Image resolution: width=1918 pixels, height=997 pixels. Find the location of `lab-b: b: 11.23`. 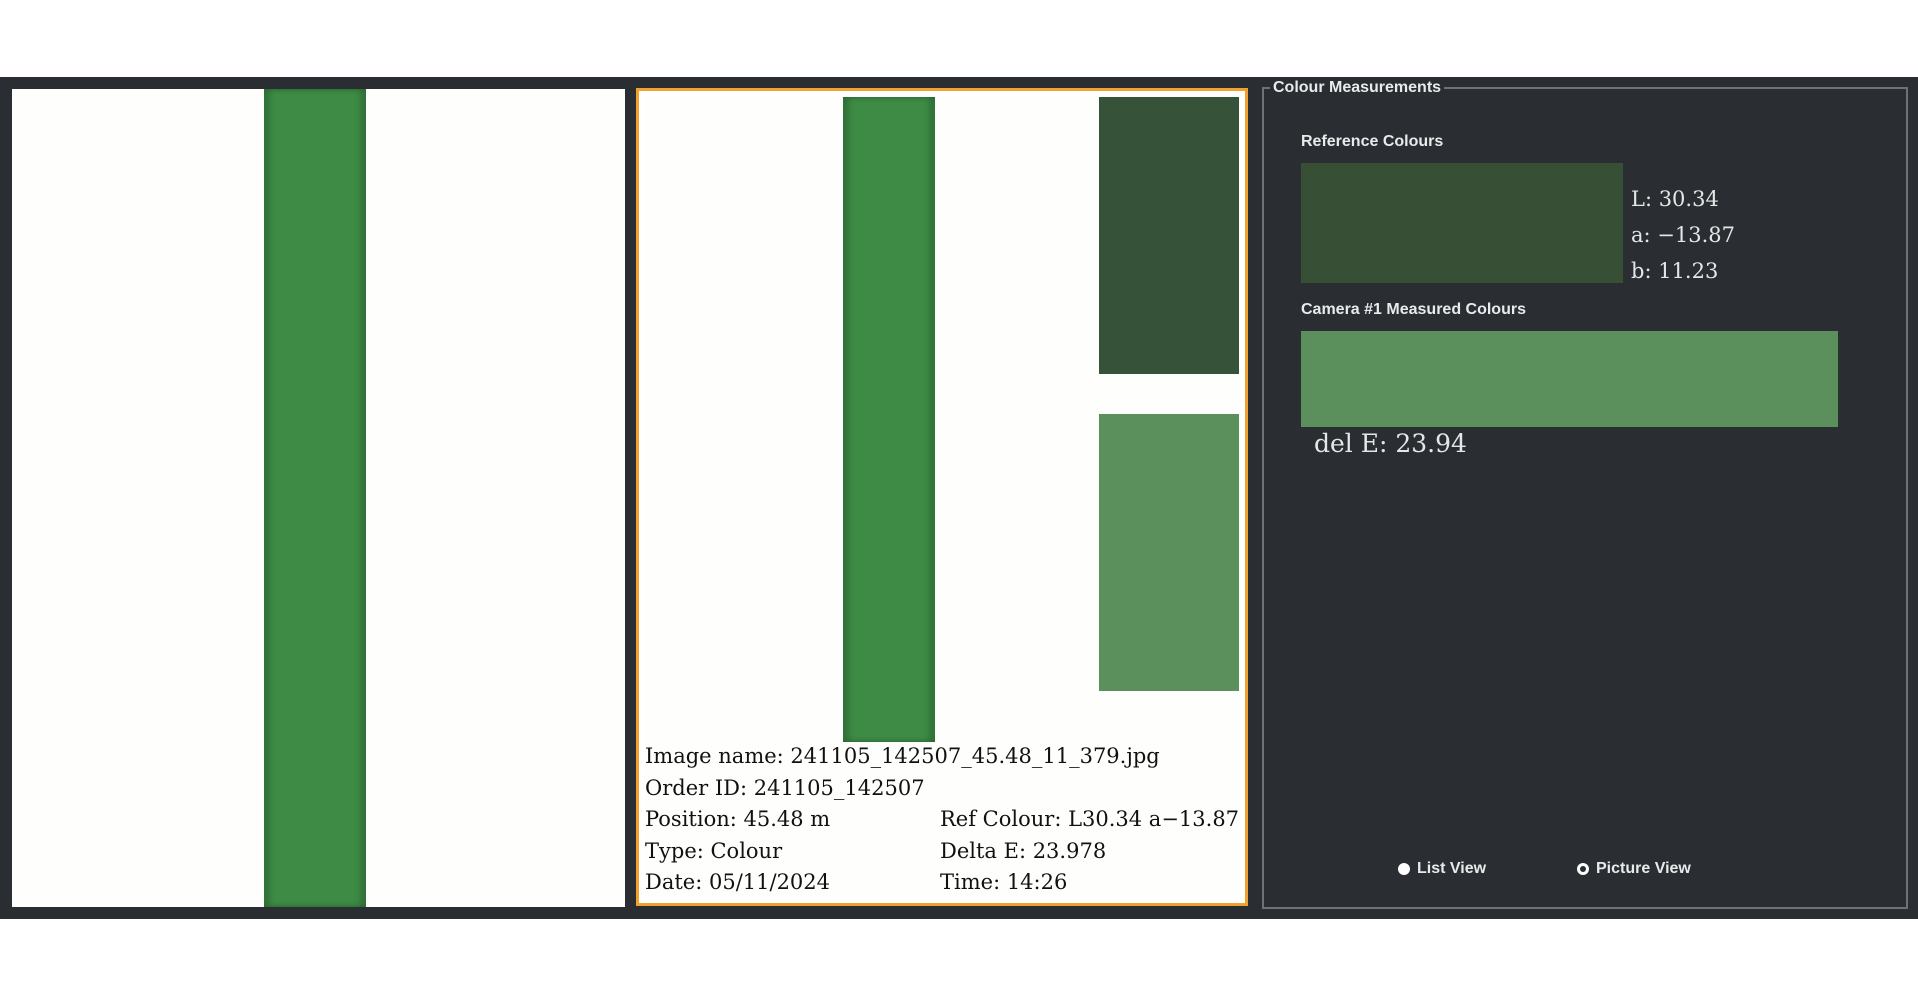

lab-b: b: 11.23 is located at coordinates (1675, 271).